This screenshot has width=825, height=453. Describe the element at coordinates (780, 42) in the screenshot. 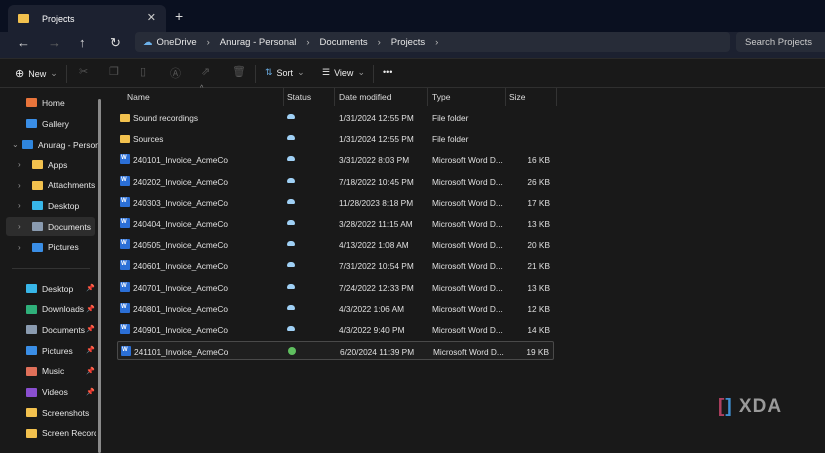

I see `search-input: Search Projects` at that location.